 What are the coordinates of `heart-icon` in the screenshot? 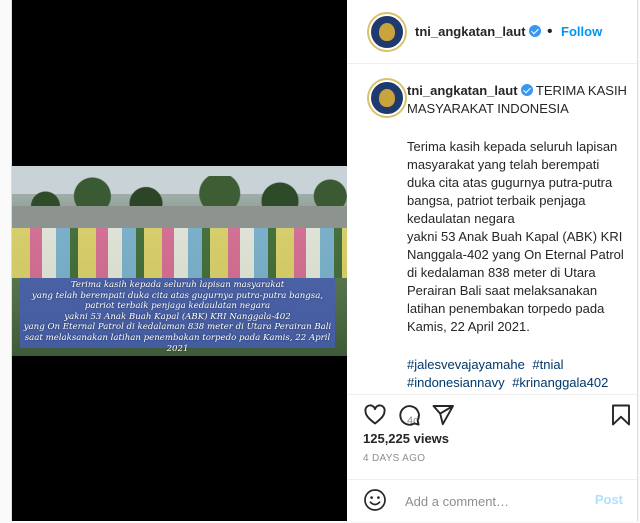 It's located at (375, 415).